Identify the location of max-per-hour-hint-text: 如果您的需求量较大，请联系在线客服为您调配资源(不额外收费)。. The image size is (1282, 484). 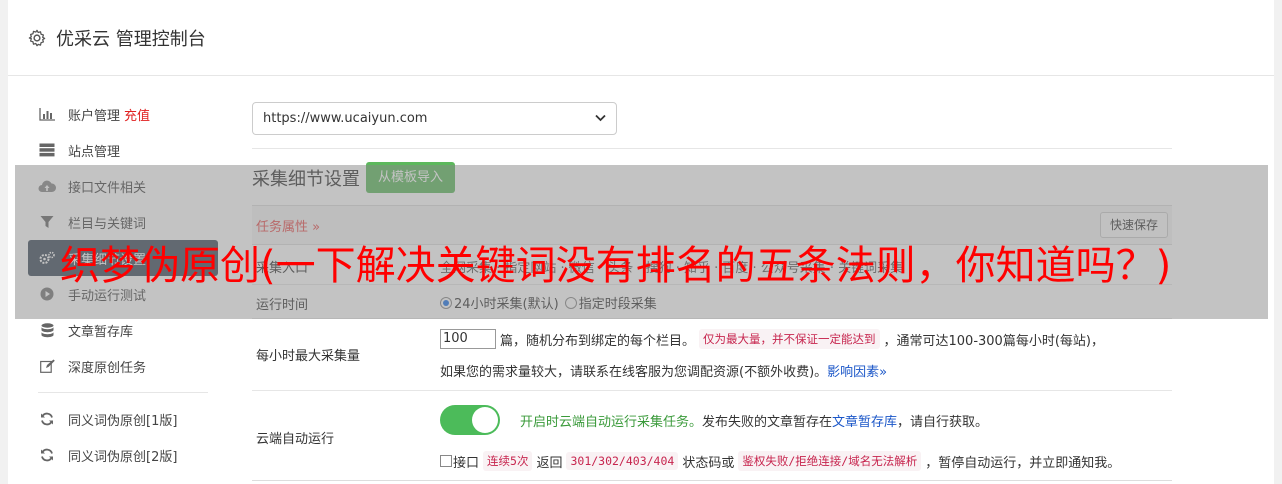
(634, 372).